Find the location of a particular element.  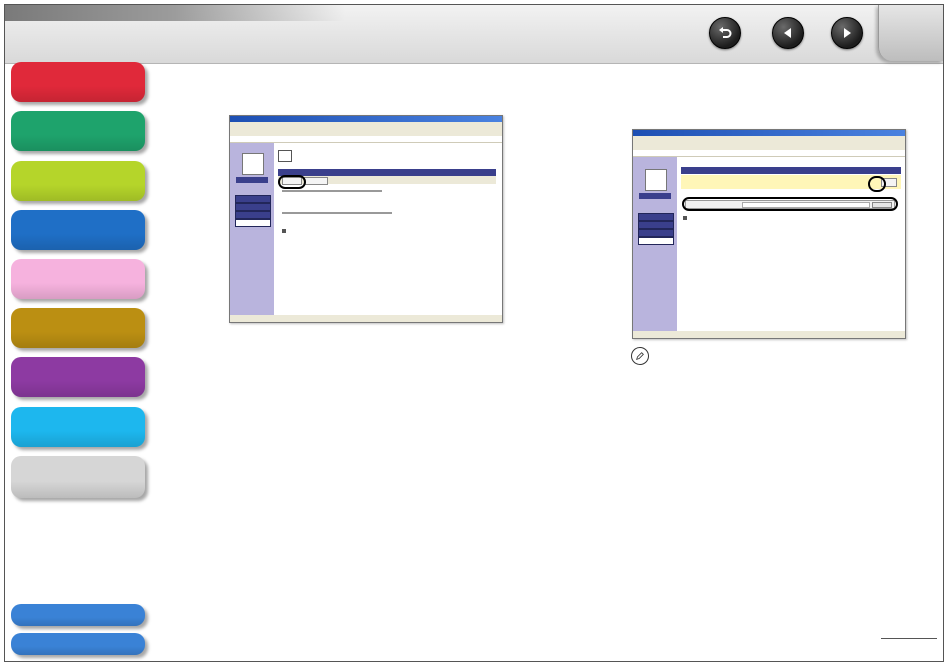

screenshot-import-user-data is located at coordinates (769, 234).